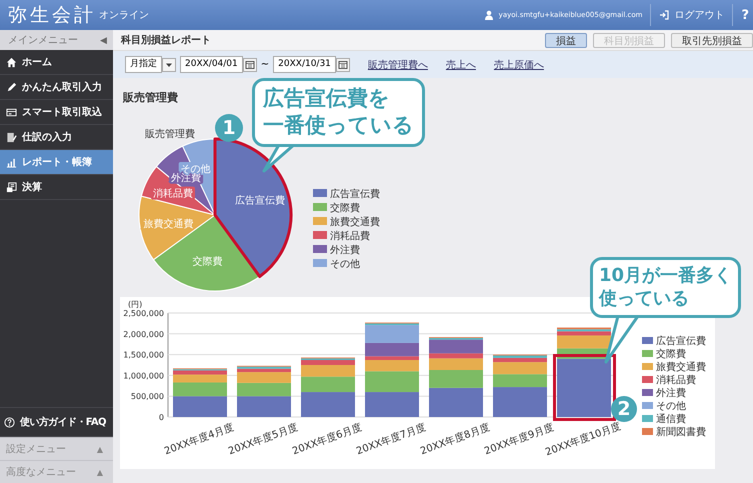  Describe the element at coordinates (56, 187) in the screenshot. I see `sidebar-item: 決算` at that location.